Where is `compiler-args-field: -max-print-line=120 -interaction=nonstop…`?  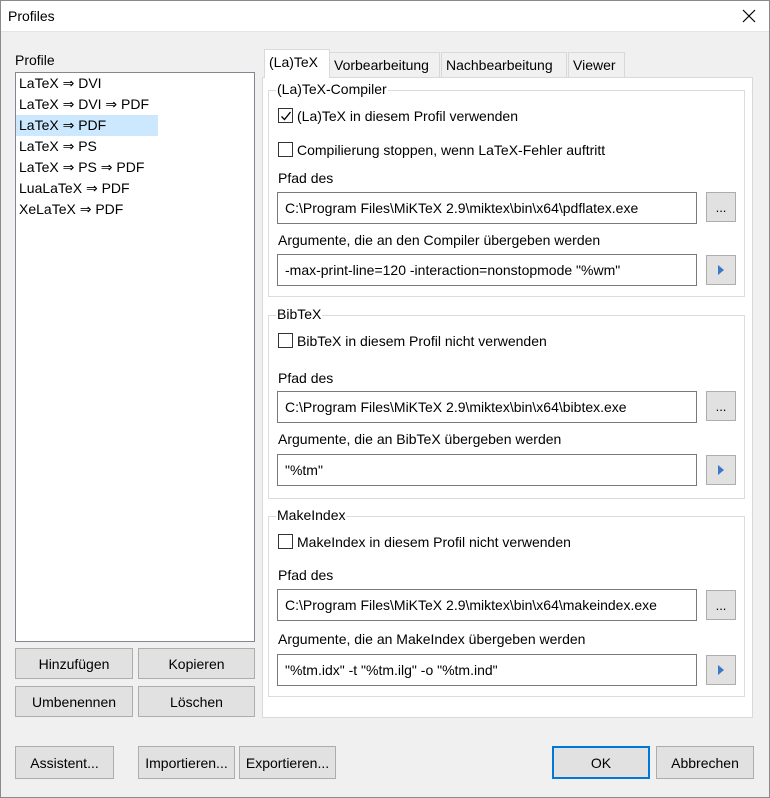
compiler-args-field: -max-print-line=120 -interaction=nonstop… is located at coordinates (487, 270).